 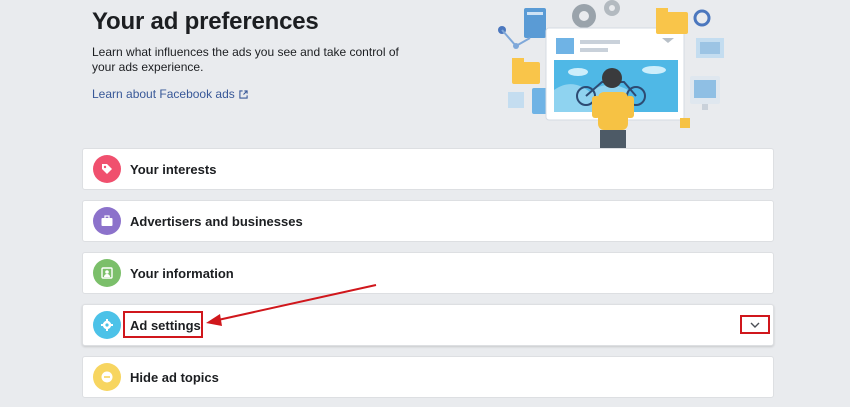 I want to click on section-label: Hide ad topics, so click(x=174, y=377).